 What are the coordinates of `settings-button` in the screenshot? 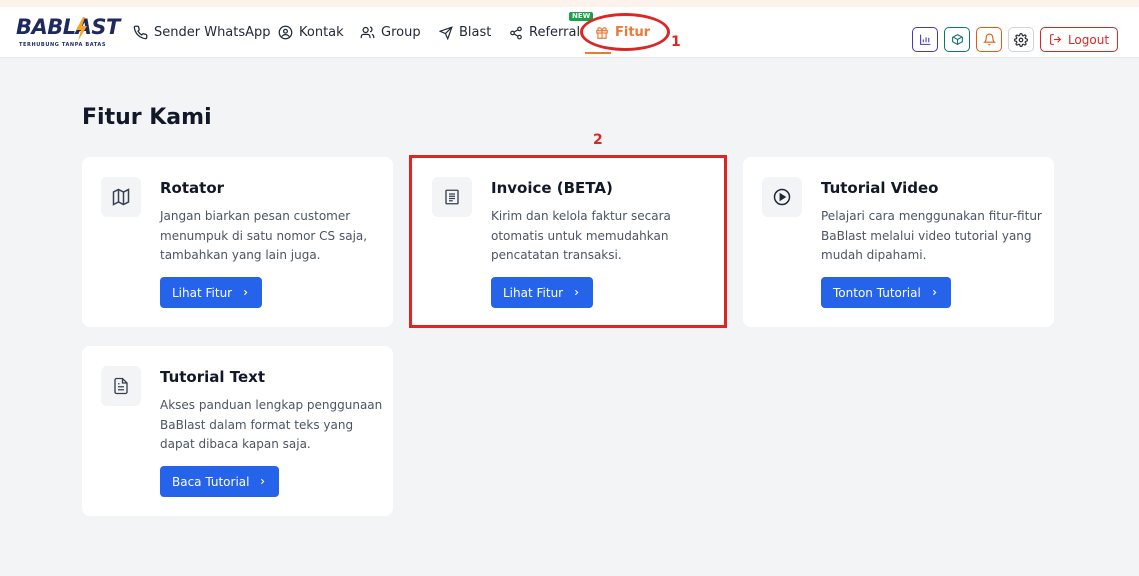 It's located at (1021, 39).